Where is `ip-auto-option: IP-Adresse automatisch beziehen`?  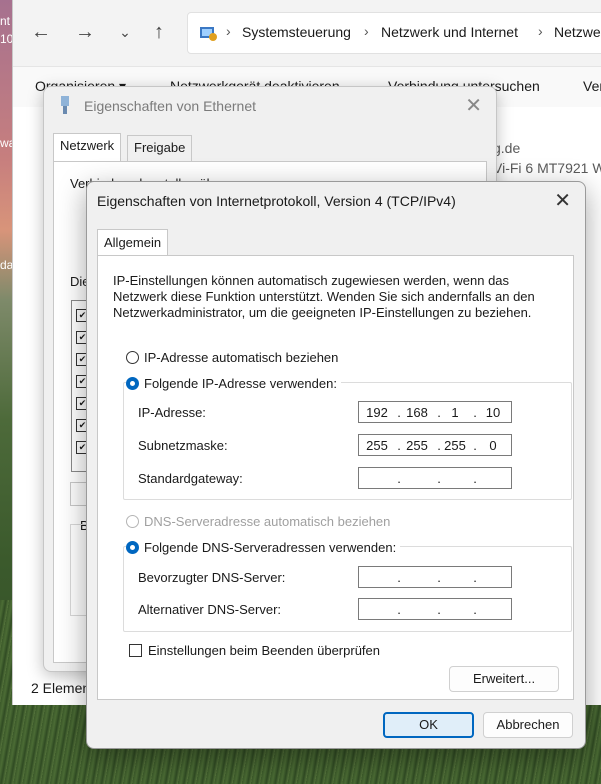 ip-auto-option: IP-Adresse automatisch beziehen is located at coordinates (232, 357).